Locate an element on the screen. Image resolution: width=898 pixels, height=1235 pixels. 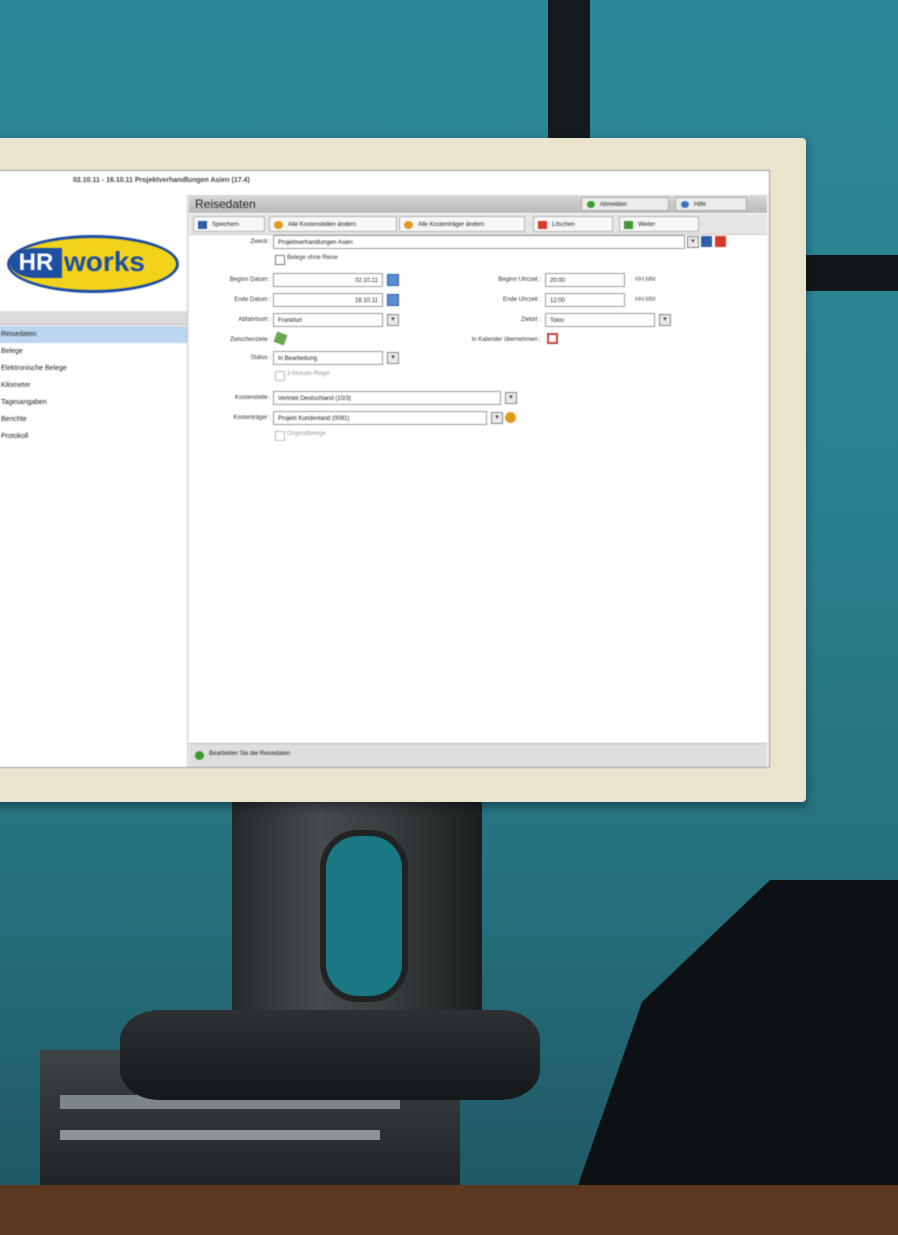
sidebar-item-label: Tagesangaben is located at coordinates (24, 402).